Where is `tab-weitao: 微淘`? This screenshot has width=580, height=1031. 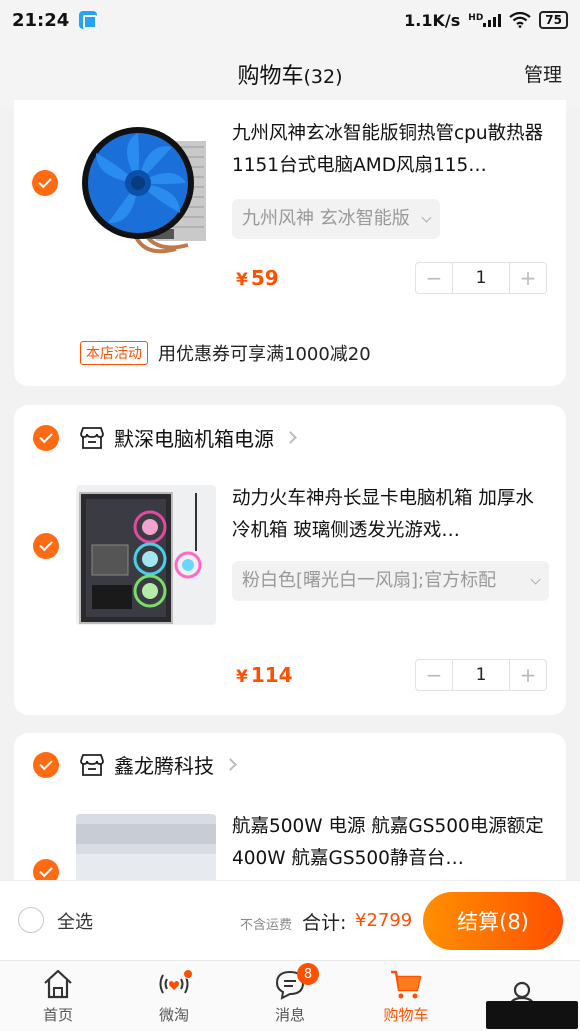 tab-weitao: 微淘 is located at coordinates (174, 996).